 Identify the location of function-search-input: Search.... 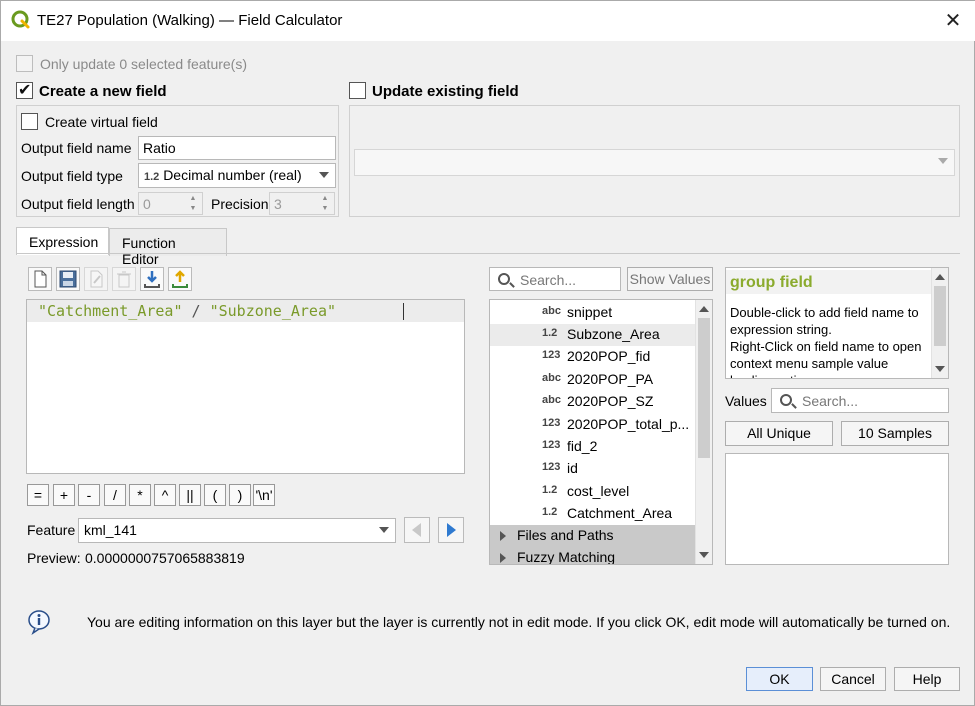
(555, 279).